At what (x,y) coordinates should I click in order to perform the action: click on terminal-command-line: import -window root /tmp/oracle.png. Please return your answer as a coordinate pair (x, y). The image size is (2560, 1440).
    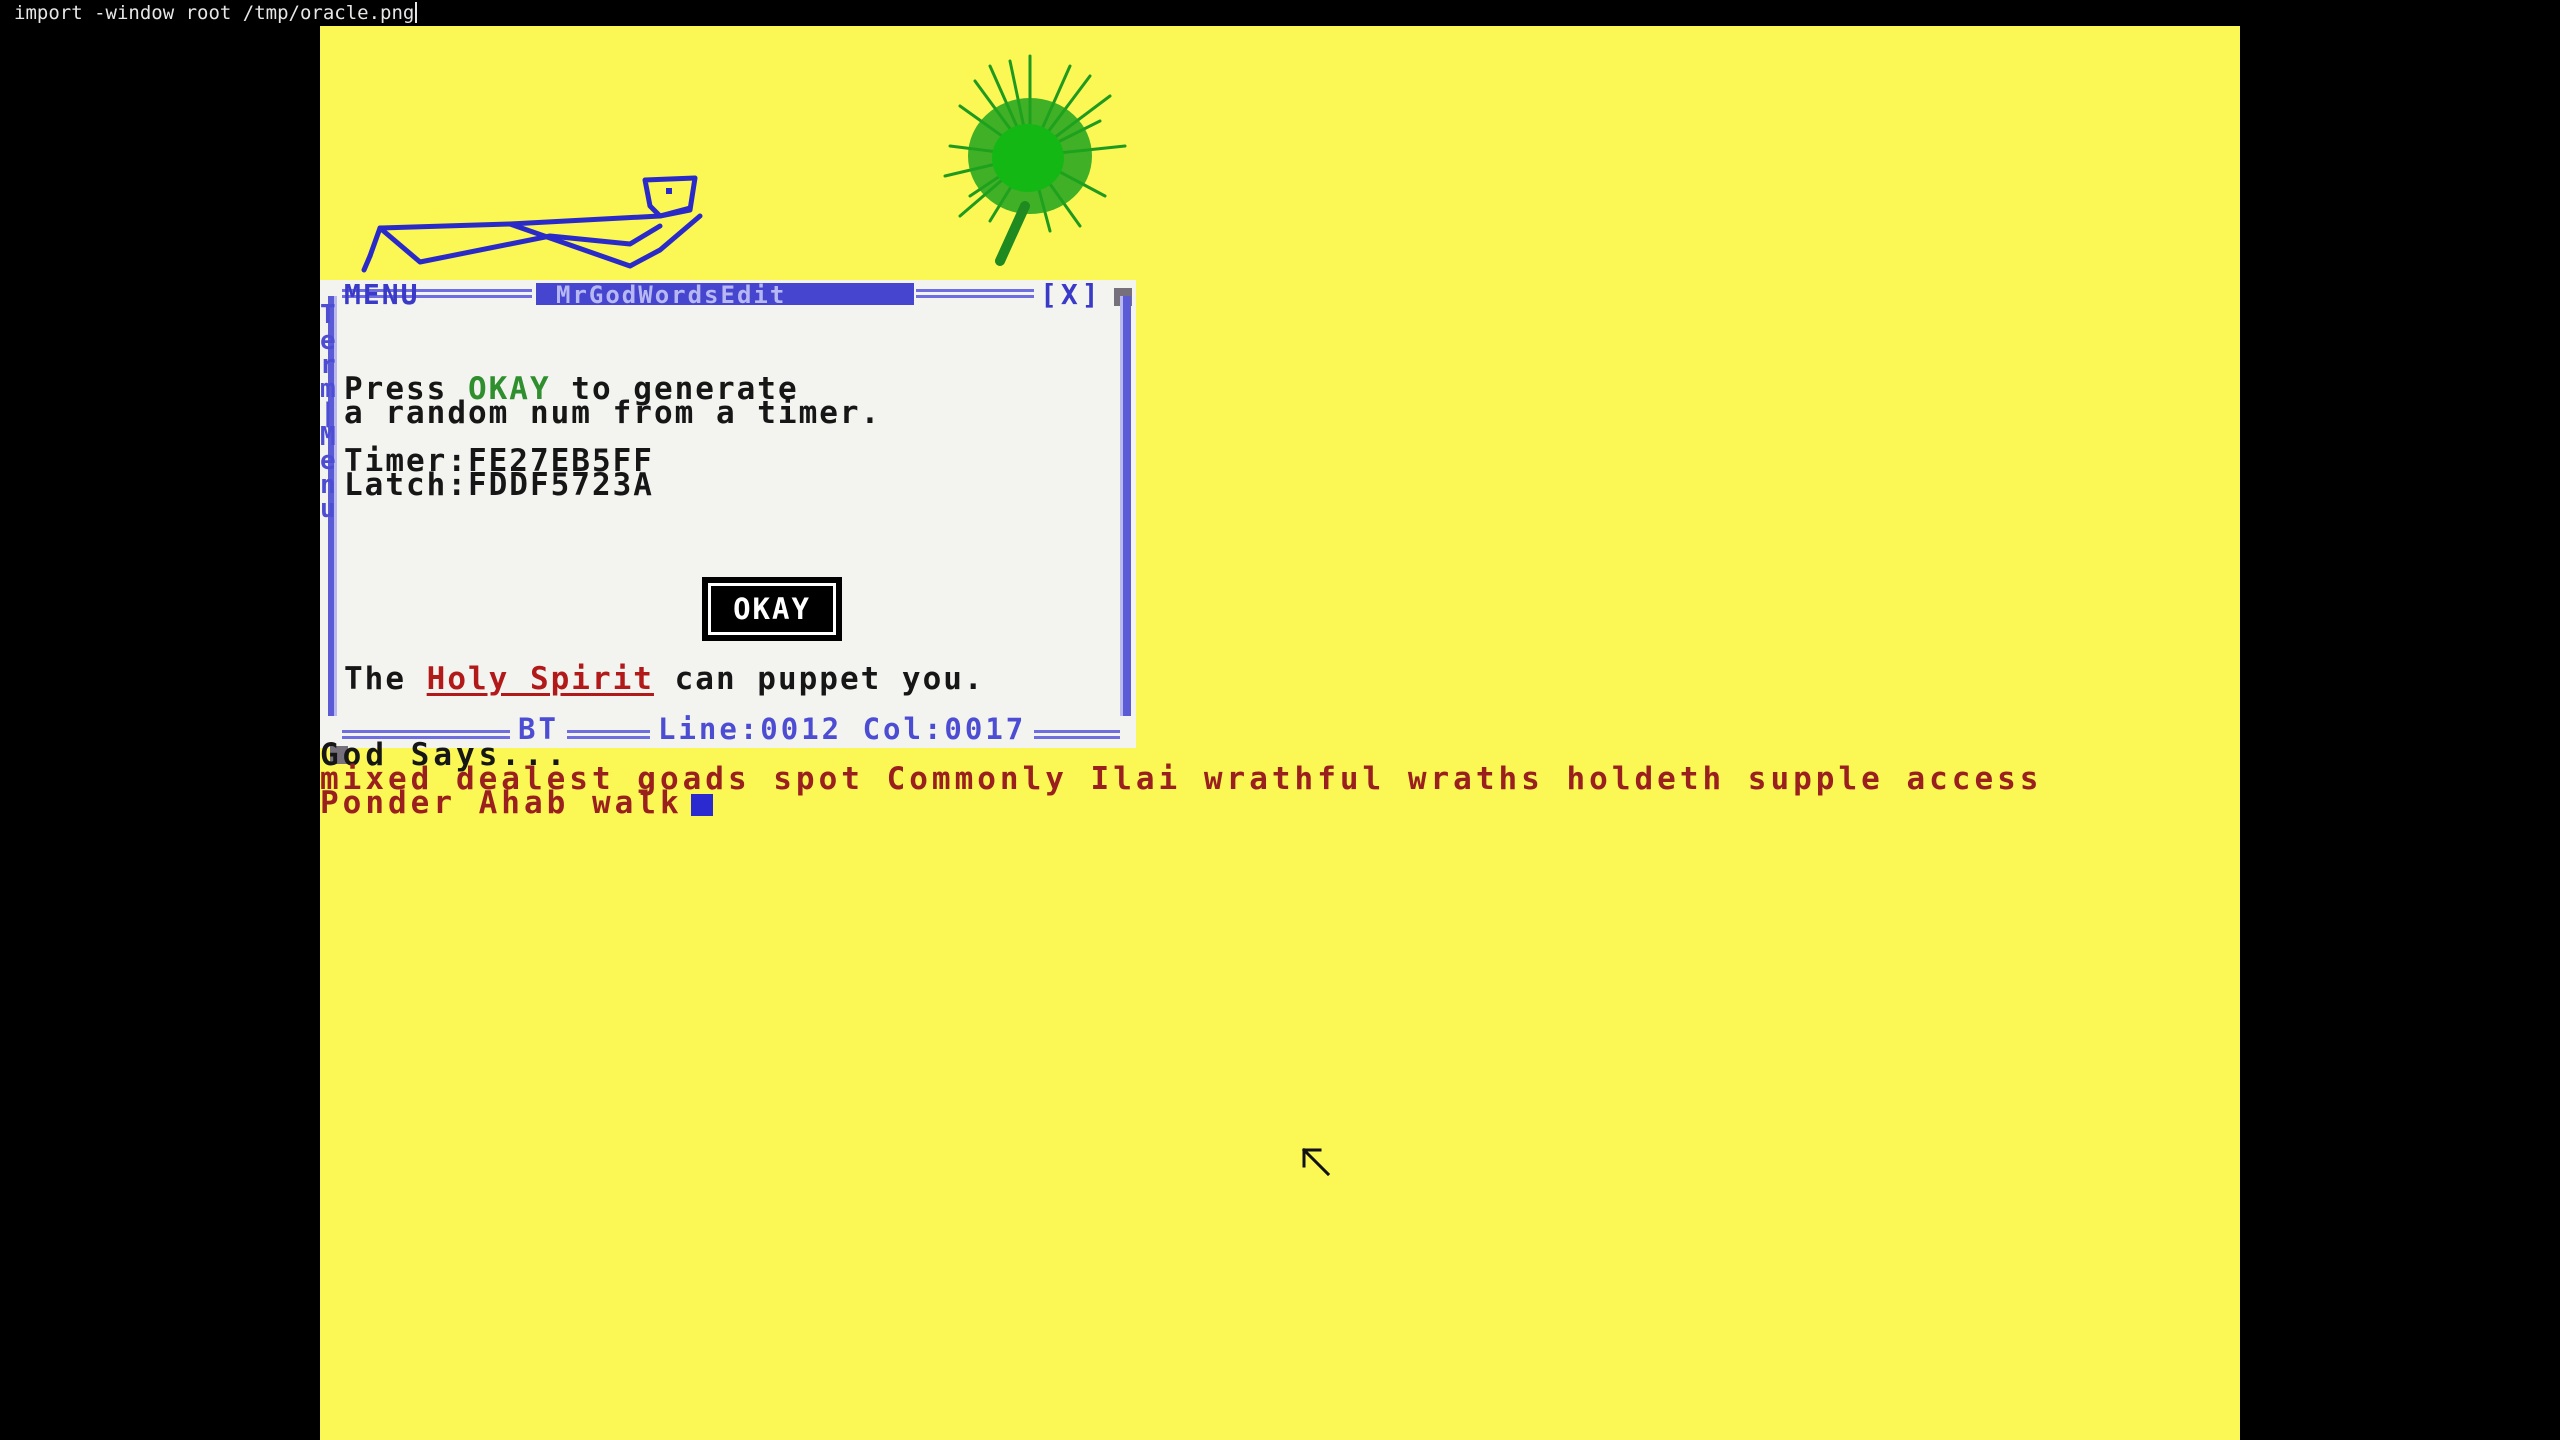
    Looking at the image, I should click on (216, 13).